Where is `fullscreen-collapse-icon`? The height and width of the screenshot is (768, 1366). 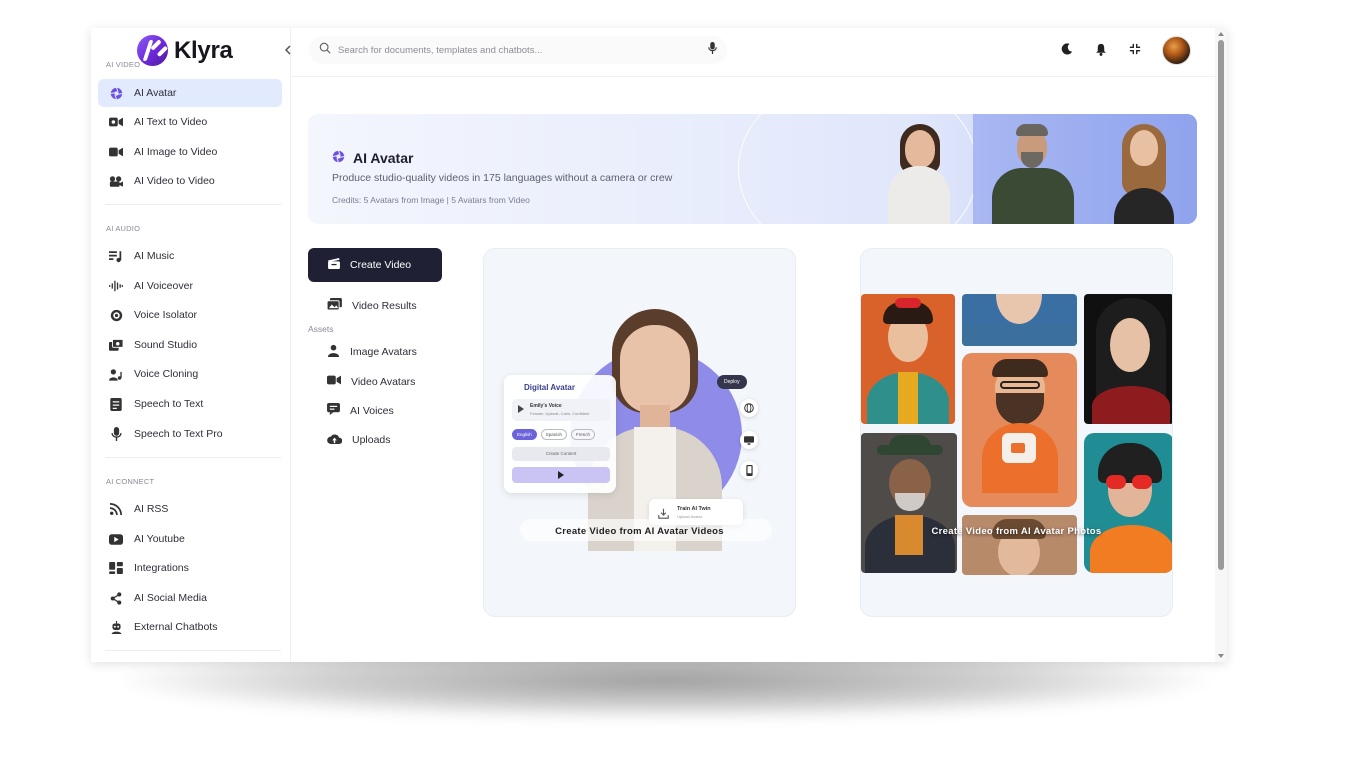
fullscreen-collapse-icon is located at coordinates (1135, 49).